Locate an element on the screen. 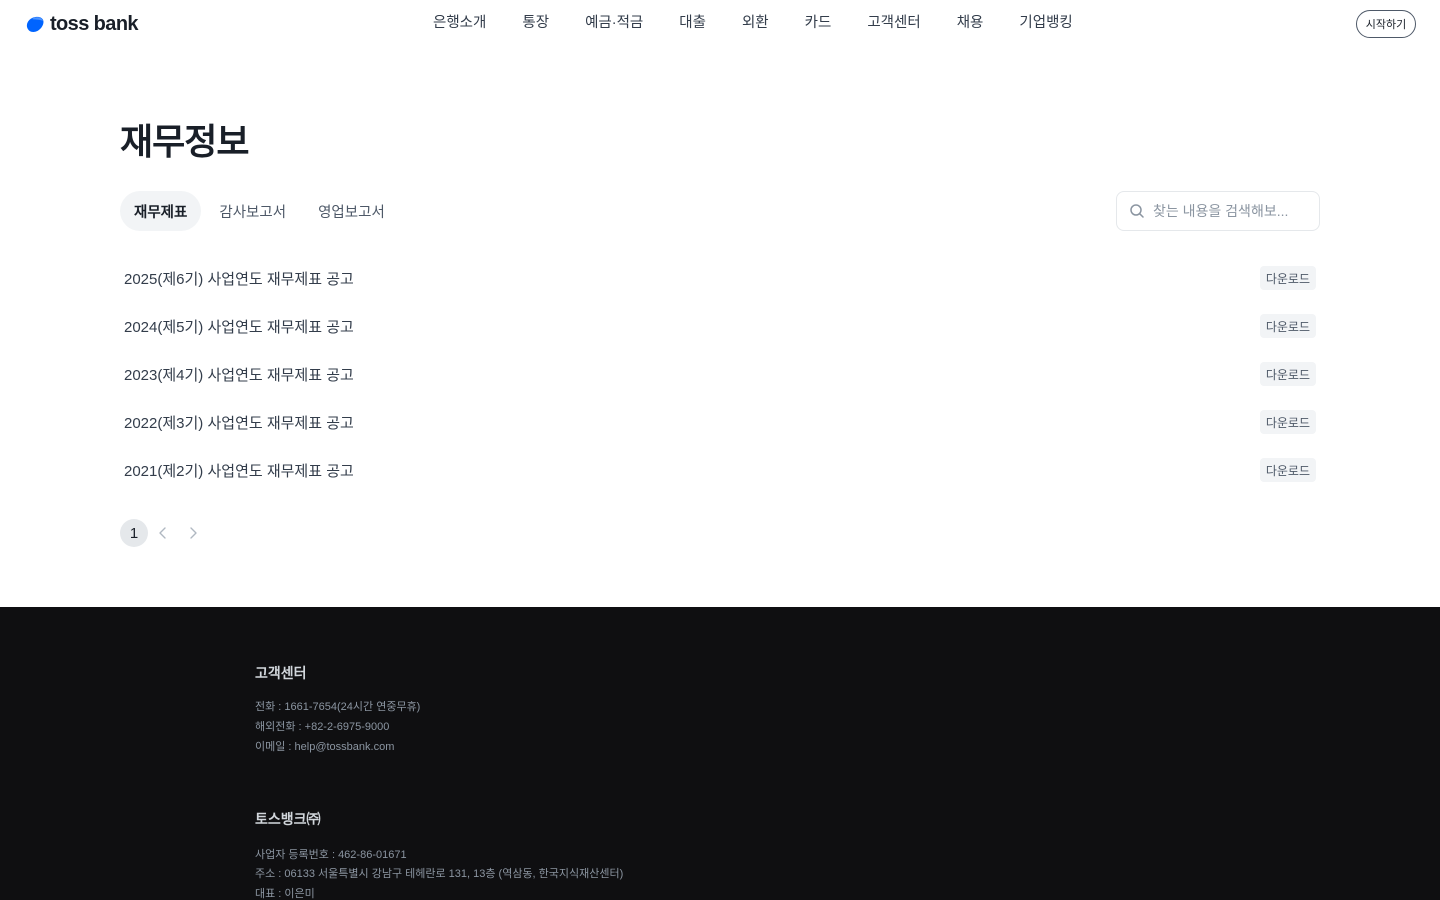  tab-financial-statements: 재무제표 is located at coordinates (161, 211).